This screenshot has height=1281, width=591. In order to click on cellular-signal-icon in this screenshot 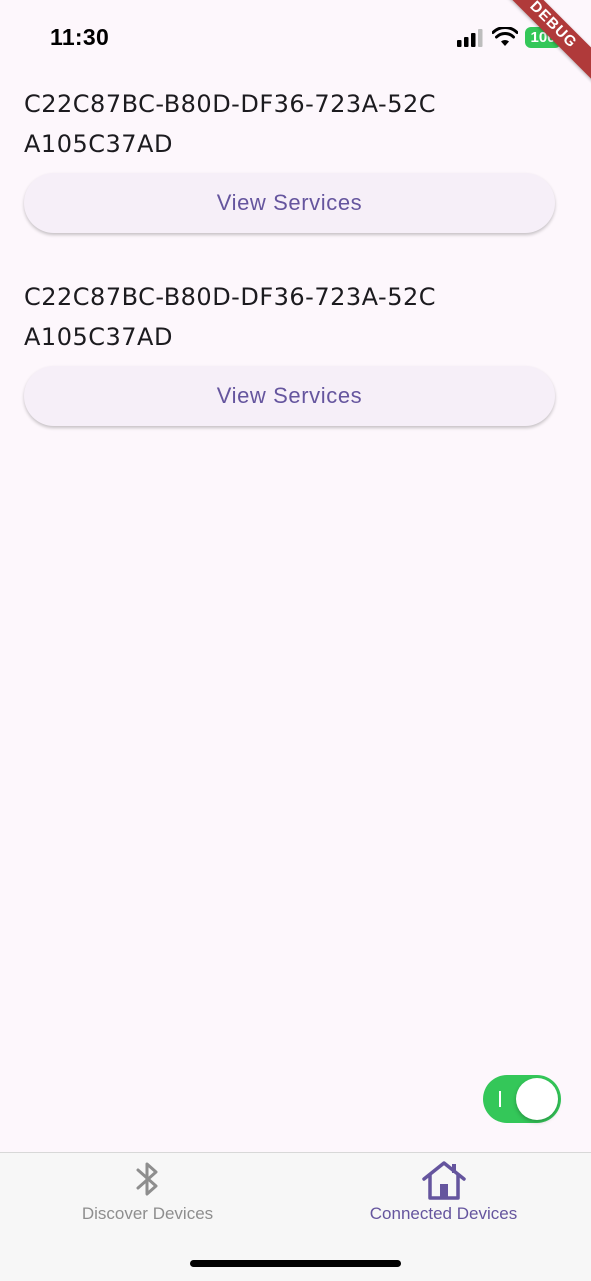, I will do `click(470, 38)`.